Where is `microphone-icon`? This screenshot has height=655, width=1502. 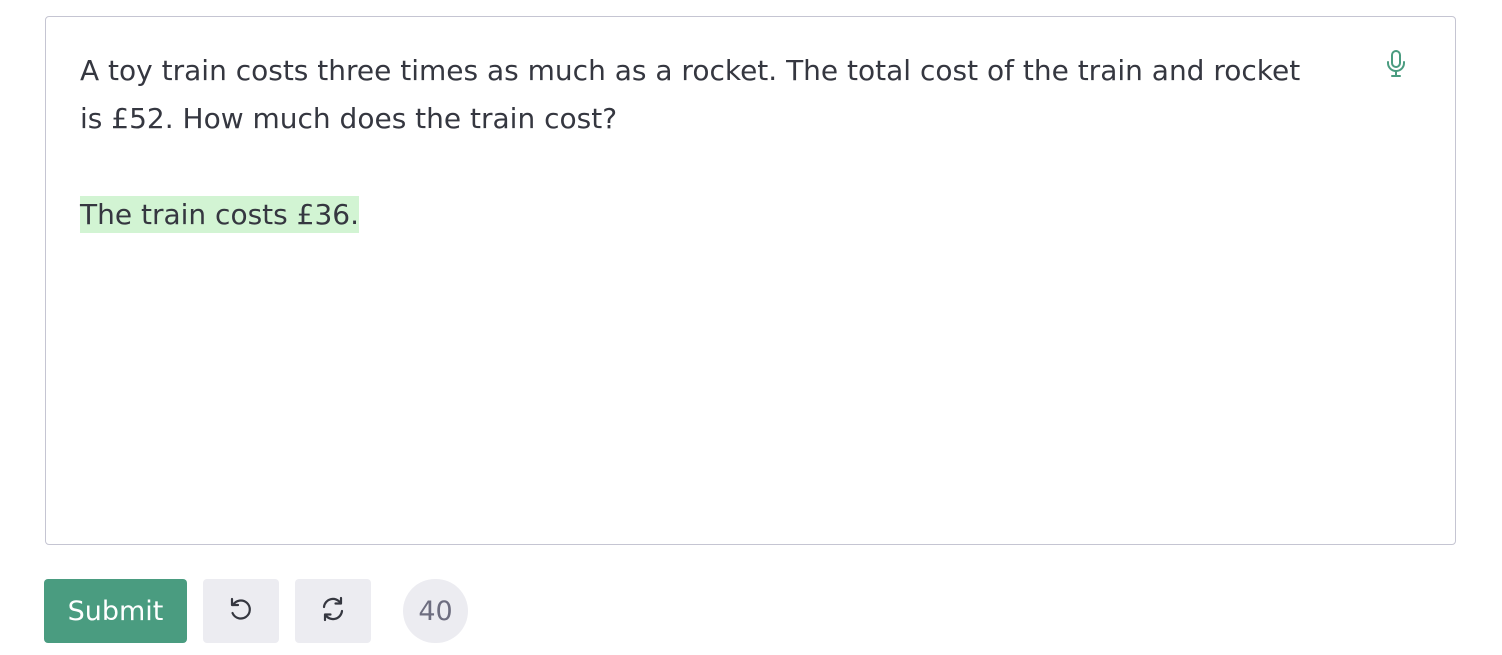
microphone-icon is located at coordinates (1396, 64).